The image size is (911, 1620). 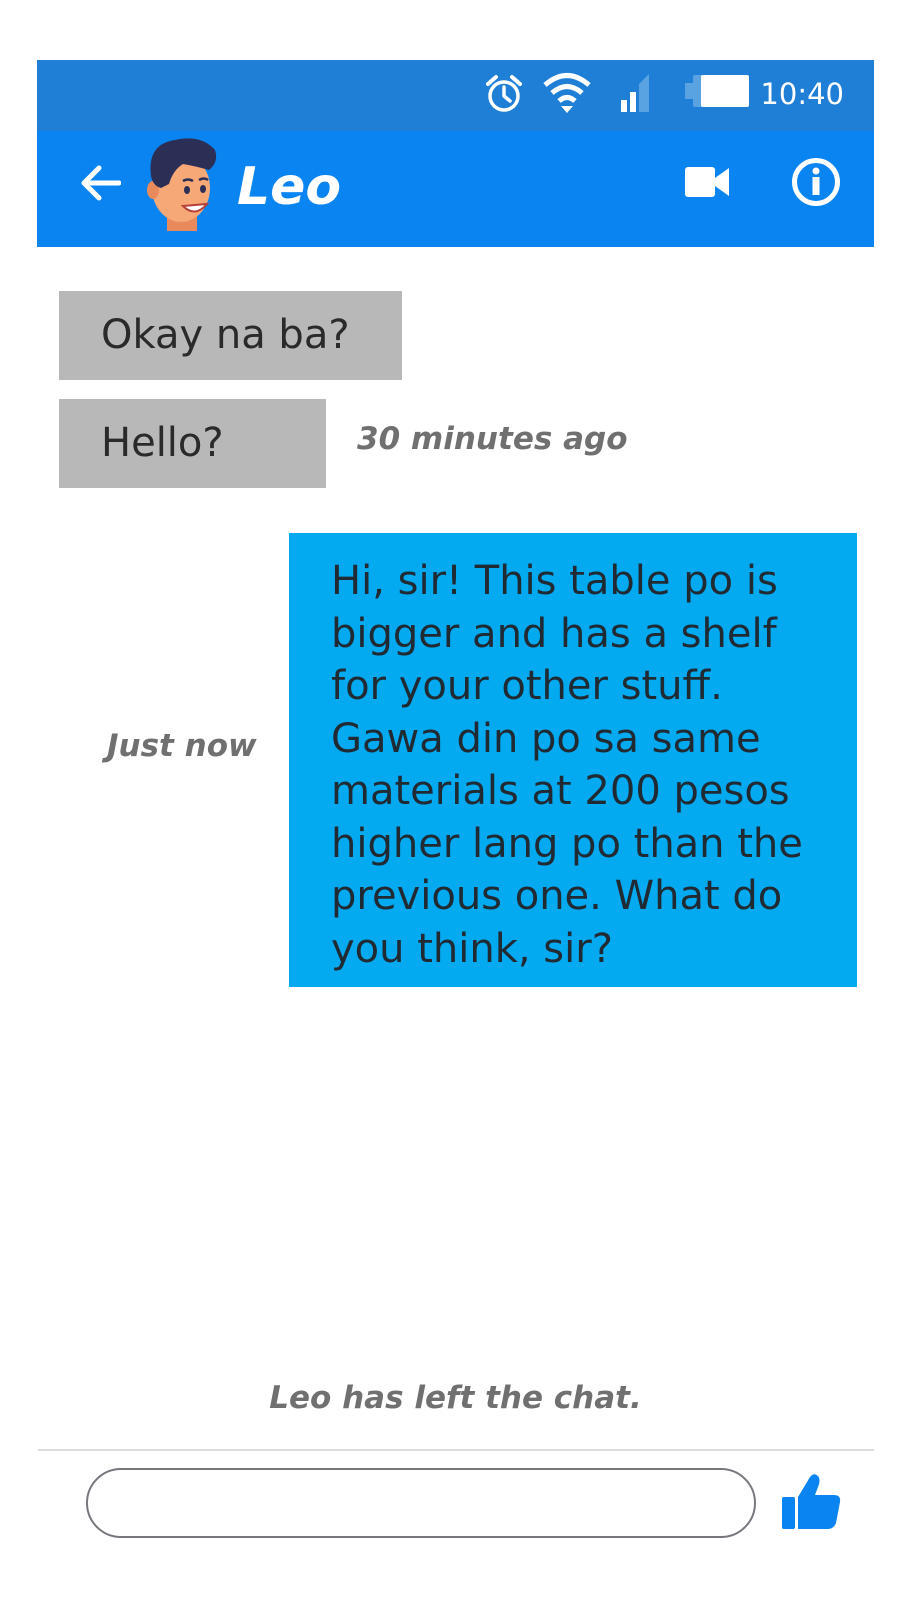 I want to click on wifi-icon, so click(x=567, y=95).